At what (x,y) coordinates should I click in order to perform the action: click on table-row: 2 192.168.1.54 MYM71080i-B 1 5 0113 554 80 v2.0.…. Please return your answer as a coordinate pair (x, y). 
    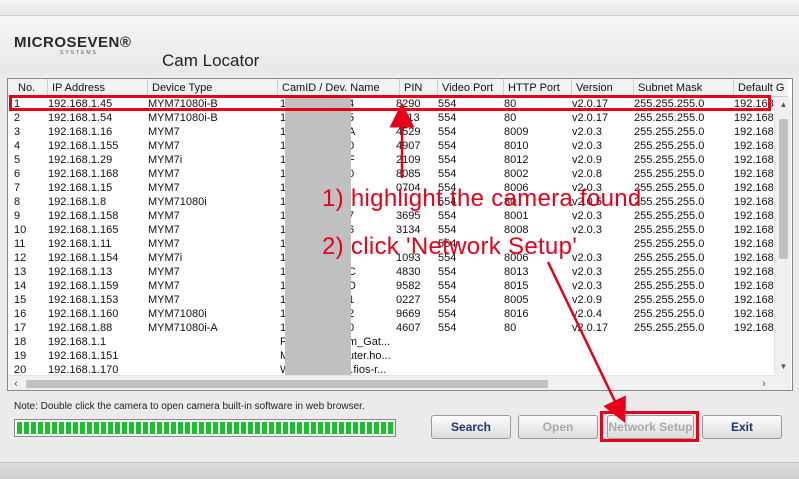
    Looking at the image, I should click on (391, 118).